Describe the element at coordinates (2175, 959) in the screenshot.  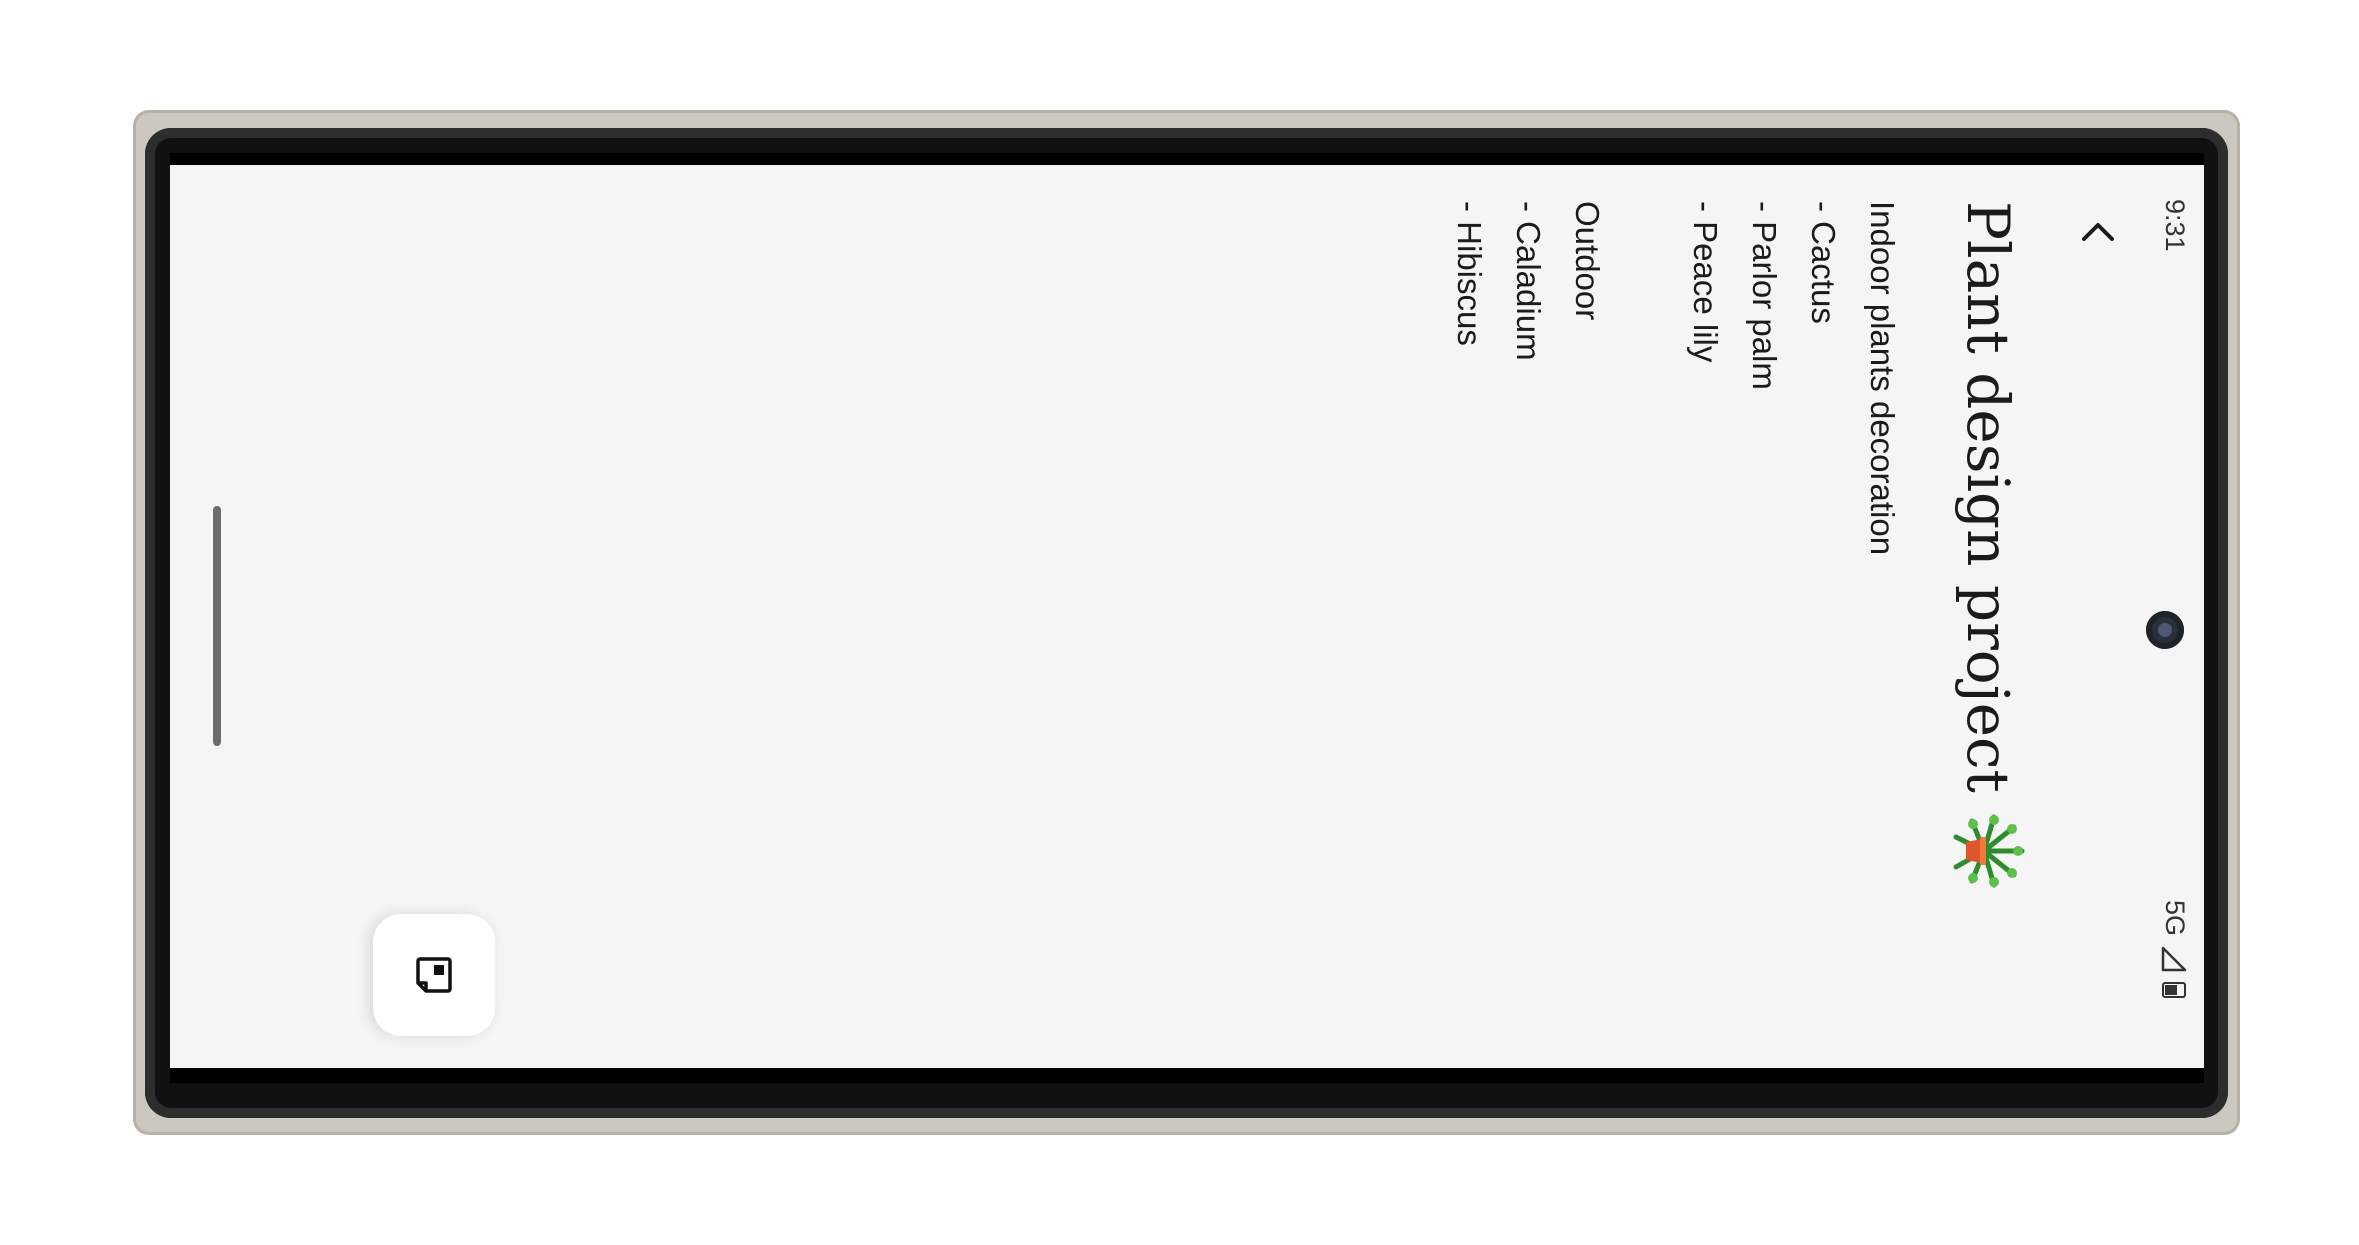
I see `signal-icon` at that location.